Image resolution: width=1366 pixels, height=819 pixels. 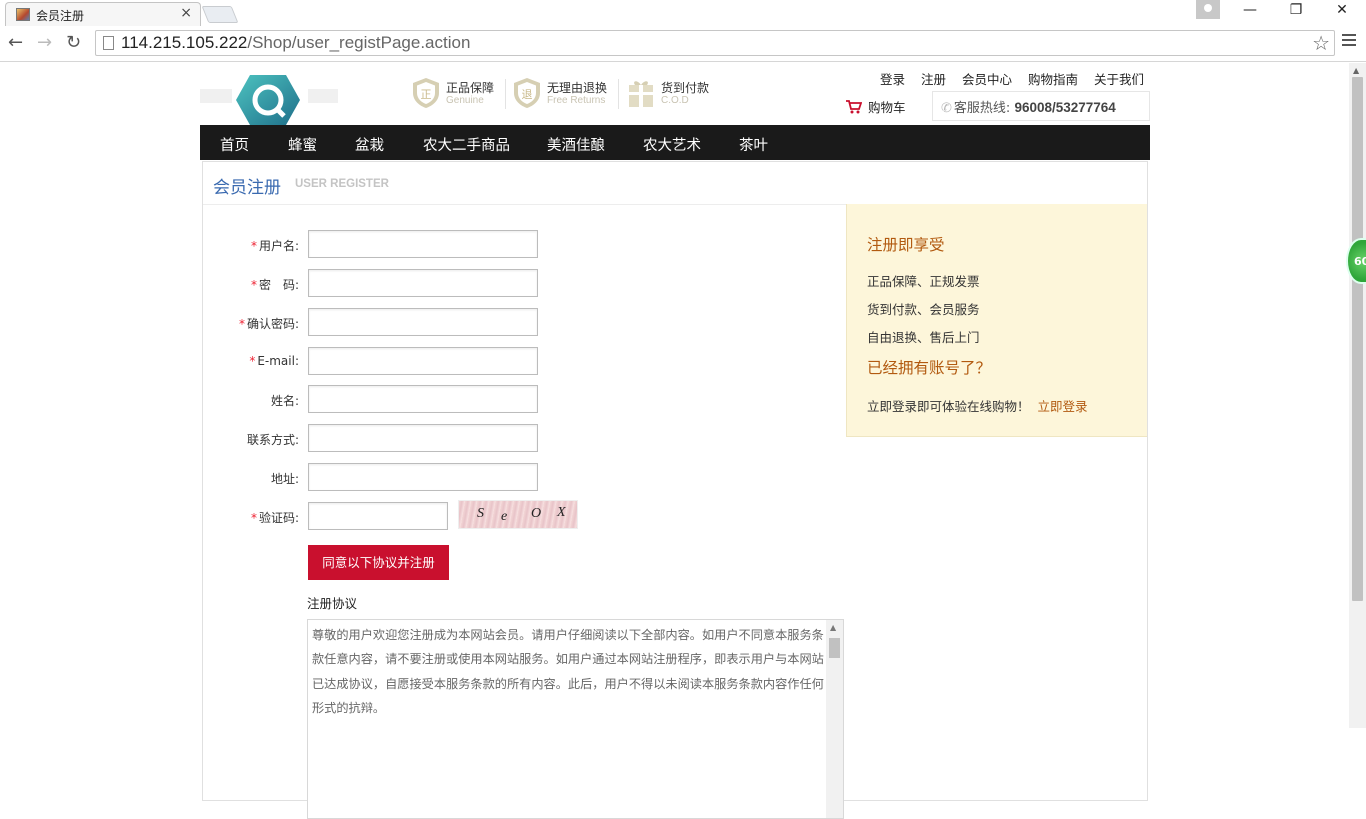 What do you see at coordinates (470, 88) in the screenshot?
I see `badge-title: 正品保障` at bounding box center [470, 88].